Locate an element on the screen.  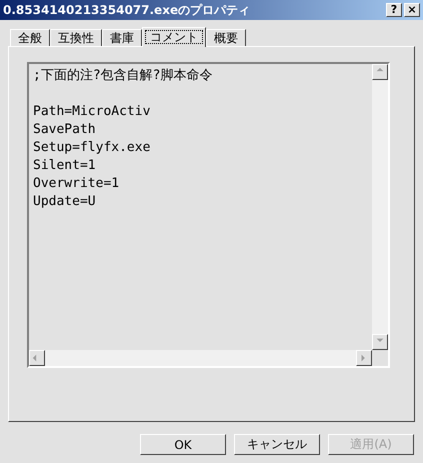
comment-line: Path=MicroActiv is located at coordinates (92, 112).